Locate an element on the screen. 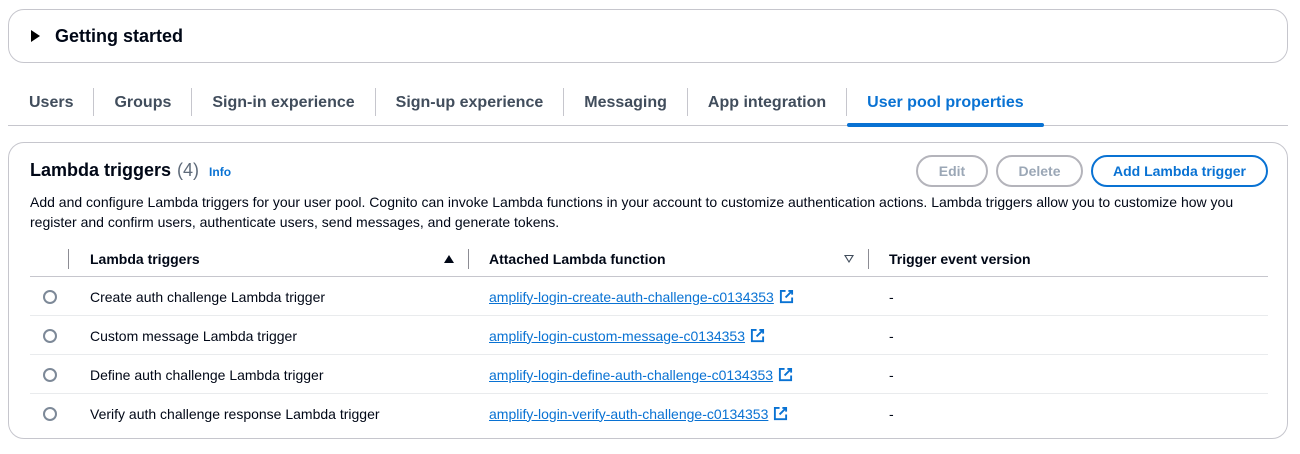  sort-down-icon is located at coordinates (849, 259).